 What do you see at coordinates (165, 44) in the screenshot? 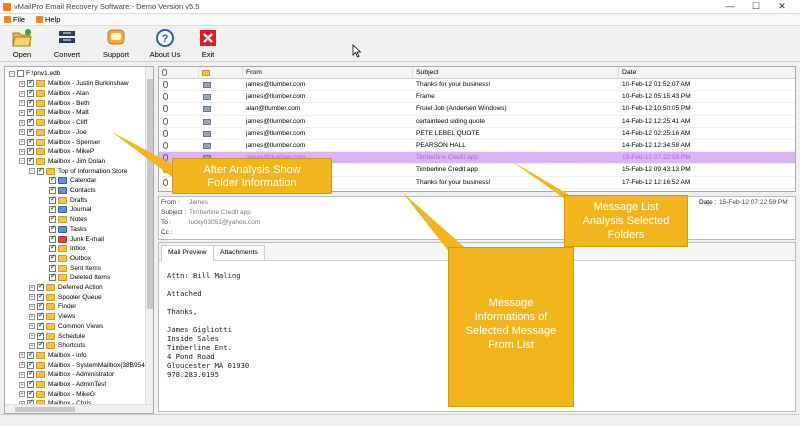
I see `about-us-button: ? About Us` at bounding box center [165, 44].